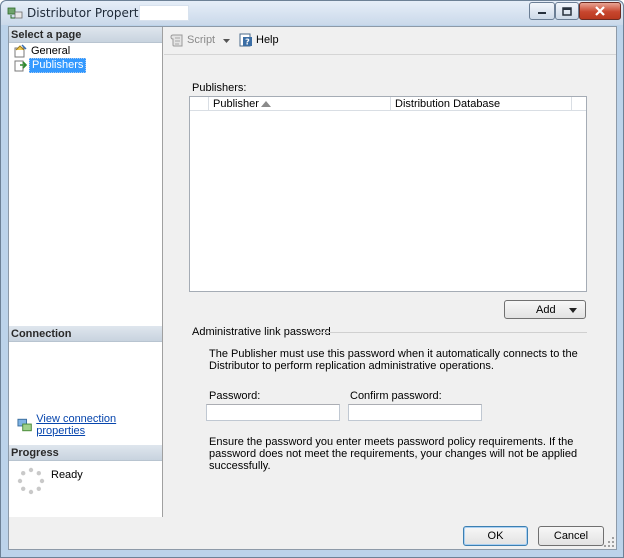 Image resolution: width=624 pixels, height=558 pixels. What do you see at coordinates (266, 104) in the screenshot?
I see `sort-ascending-icon` at bounding box center [266, 104].